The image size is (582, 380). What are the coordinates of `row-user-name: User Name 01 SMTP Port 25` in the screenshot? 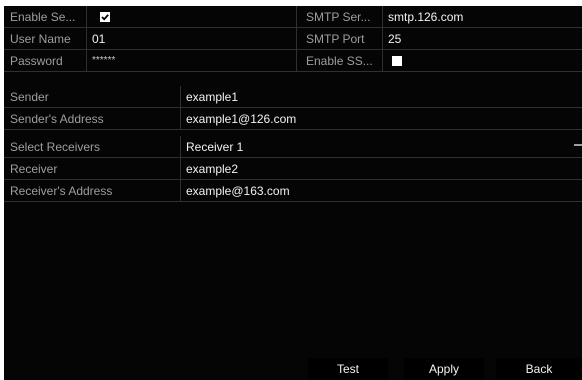 It's located at (293, 39).